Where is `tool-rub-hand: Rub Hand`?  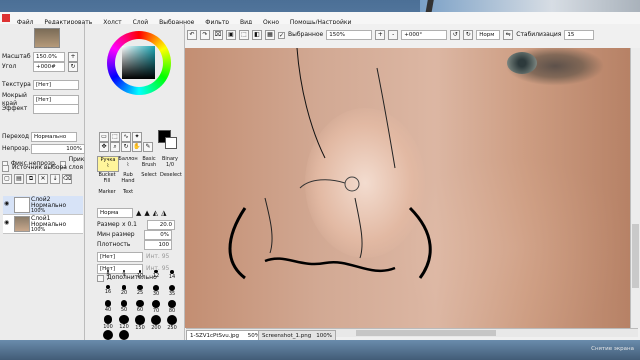
tool-rub-hand: Rub Hand is located at coordinates (128, 179).